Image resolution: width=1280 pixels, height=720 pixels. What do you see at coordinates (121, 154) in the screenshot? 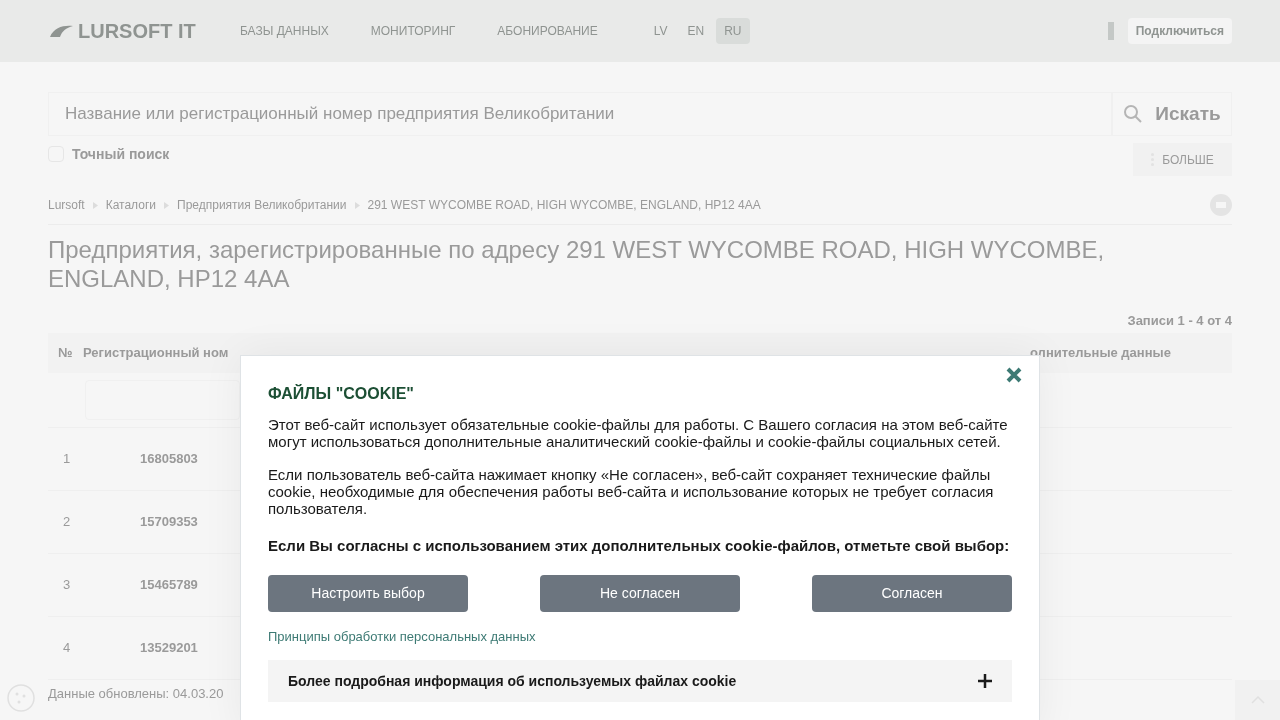
I see `exact-search-label: Точный поиск` at bounding box center [121, 154].